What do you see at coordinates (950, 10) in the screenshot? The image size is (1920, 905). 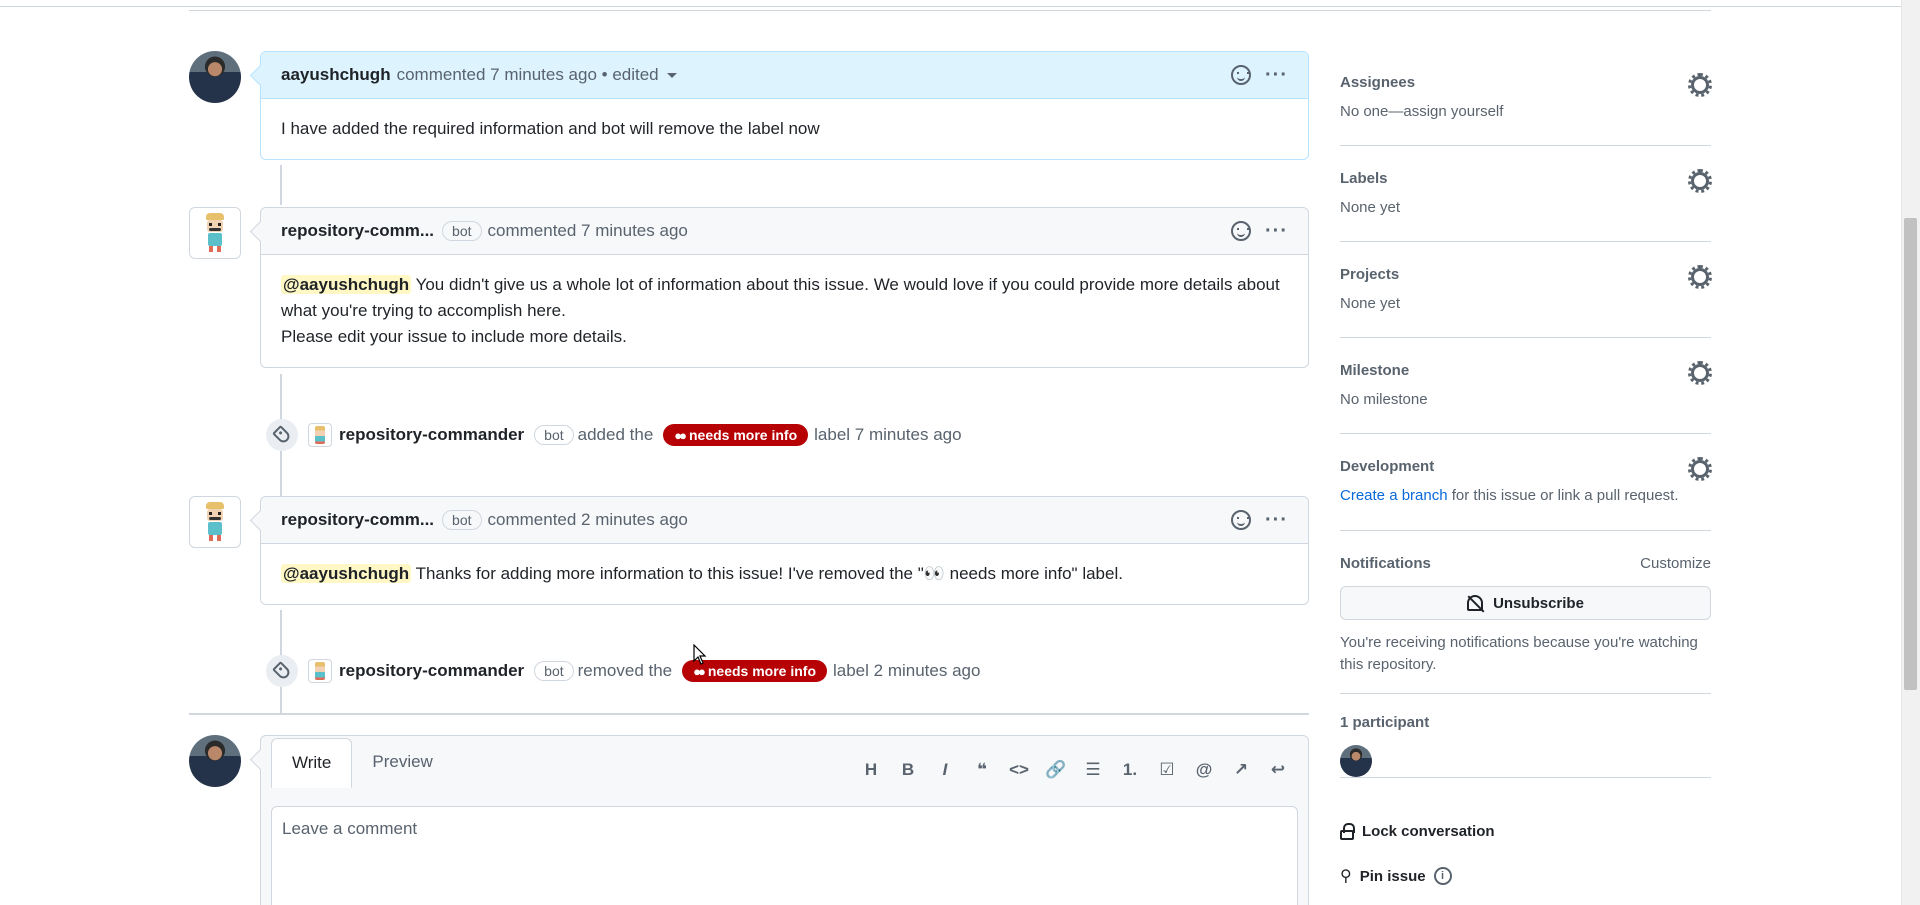 I see `section-divider` at bounding box center [950, 10].